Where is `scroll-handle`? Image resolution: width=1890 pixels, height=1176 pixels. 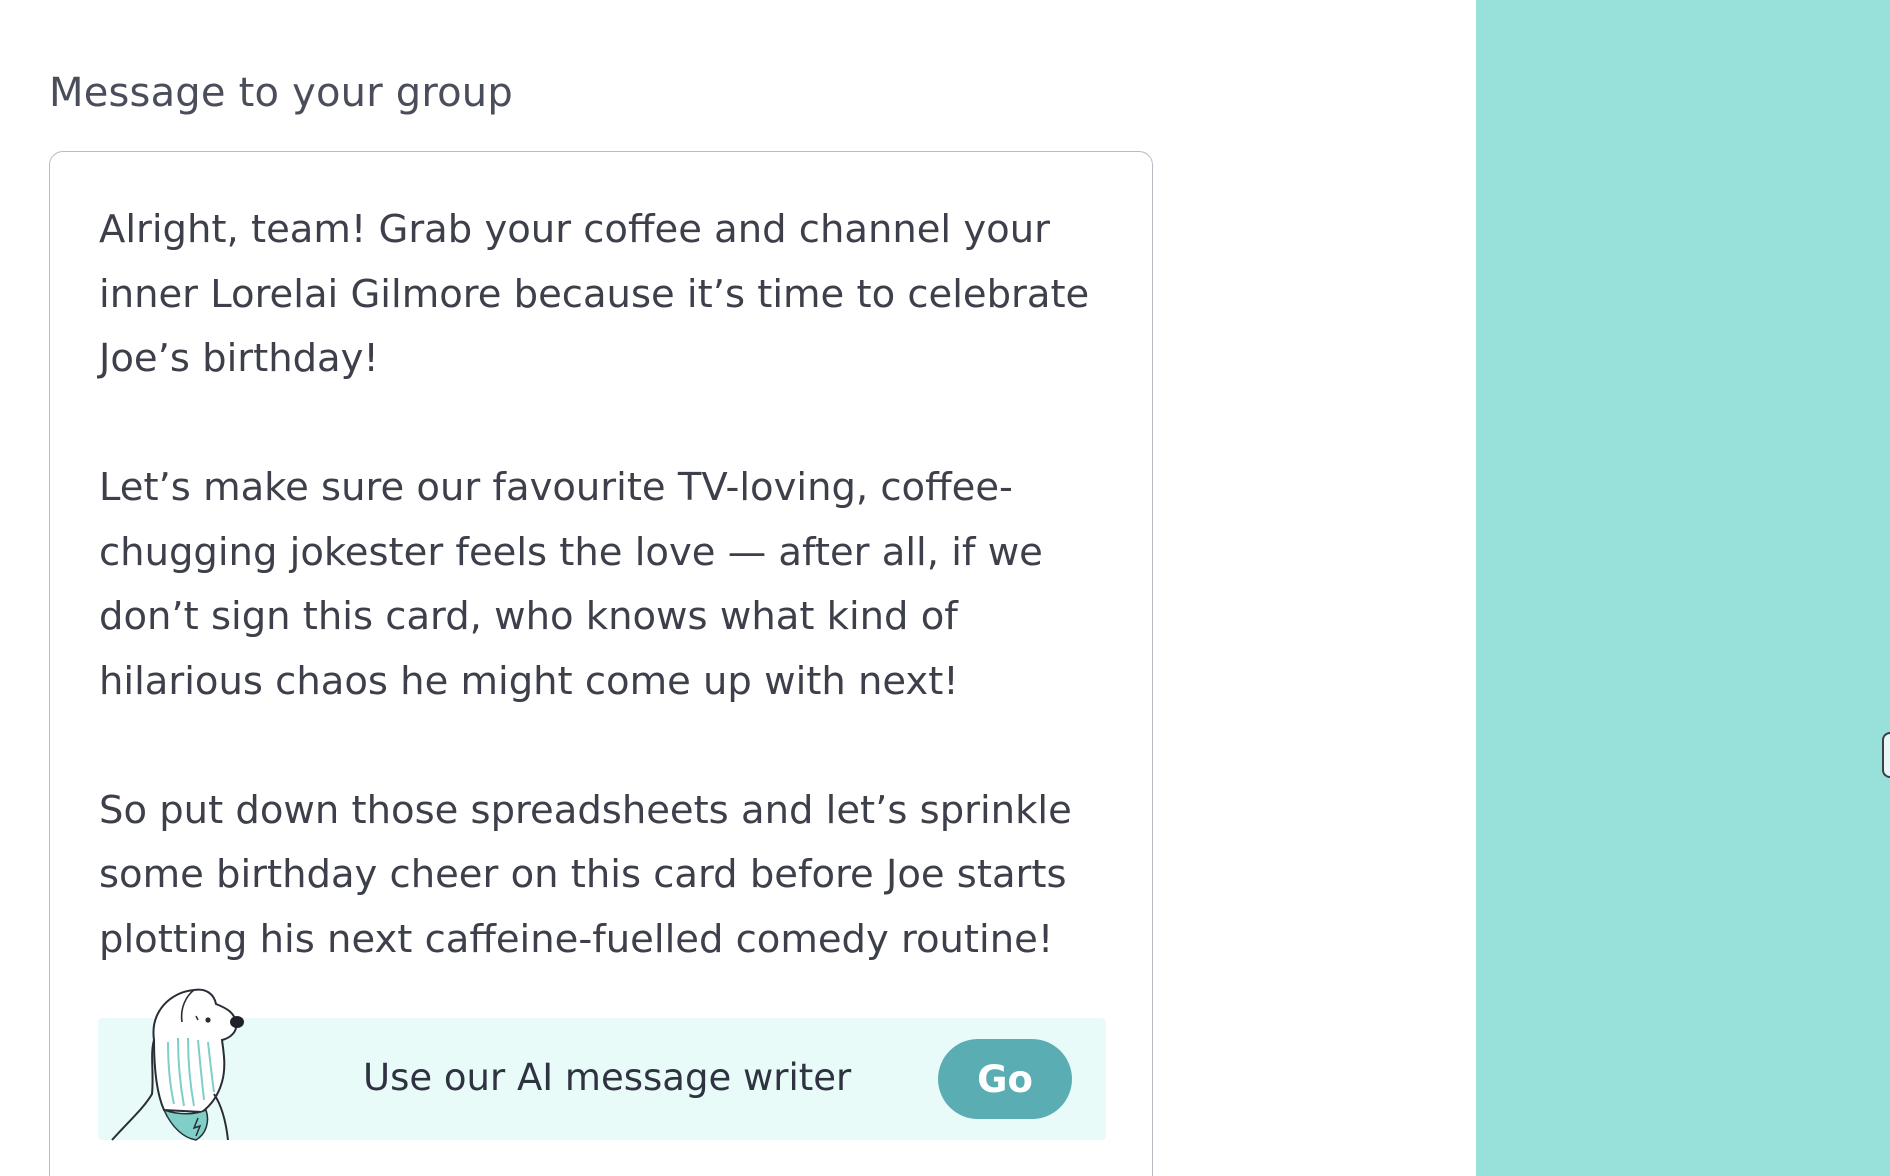 scroll-handle is located at coordinates (1886, 755).